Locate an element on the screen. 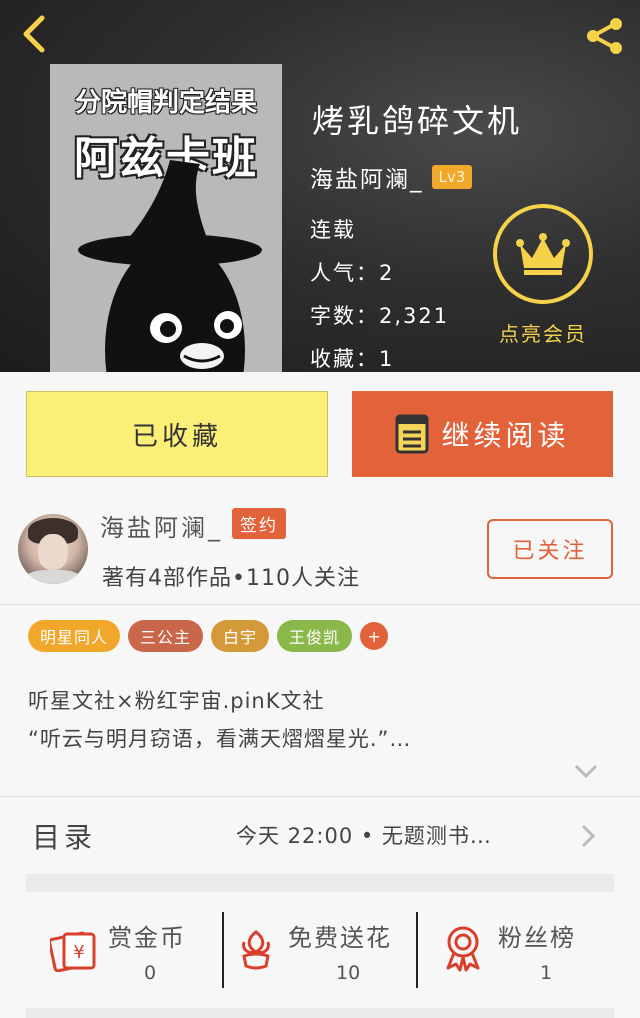 This screenshot has height=1018, width=640. synopsis-line: 听星文社×粉红宇宙.pinK文社 is located at coordinates (176, 701).